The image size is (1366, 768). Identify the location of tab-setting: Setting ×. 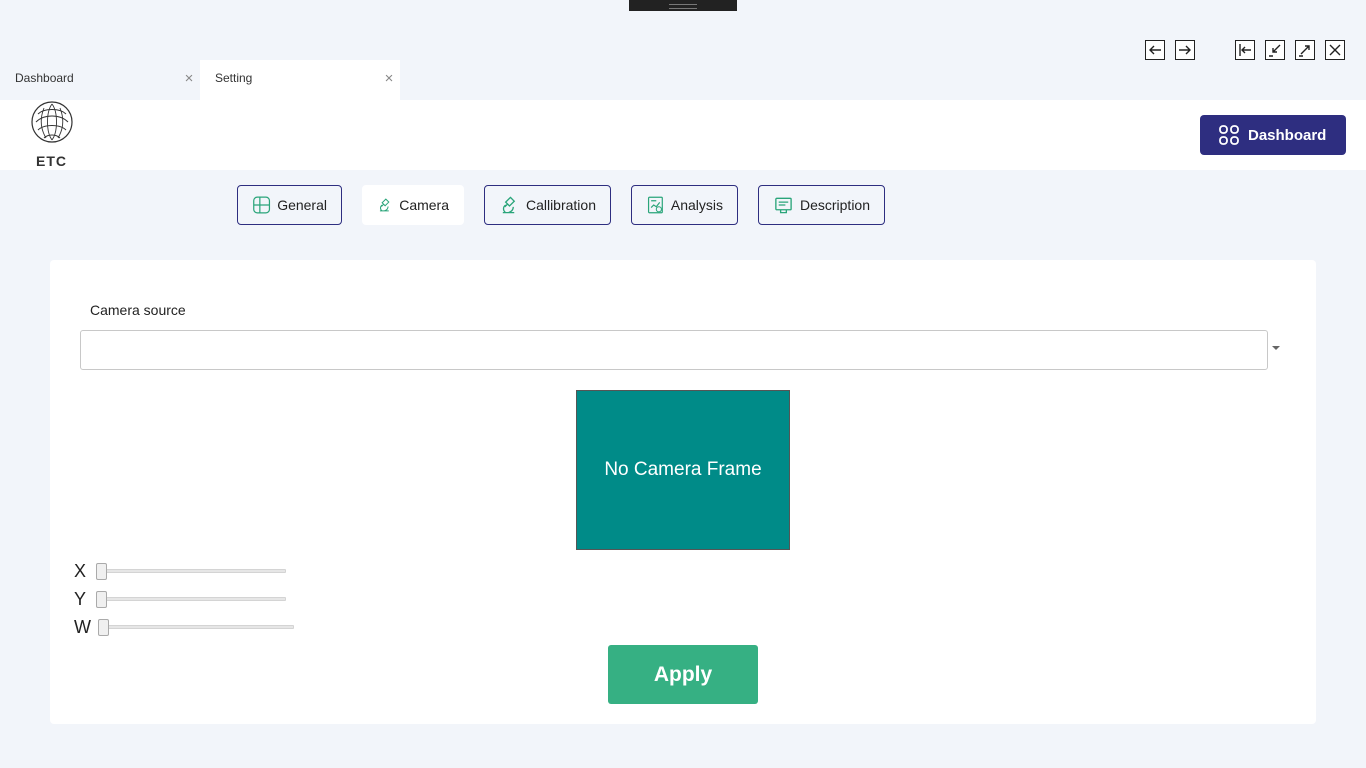
(300, 80).